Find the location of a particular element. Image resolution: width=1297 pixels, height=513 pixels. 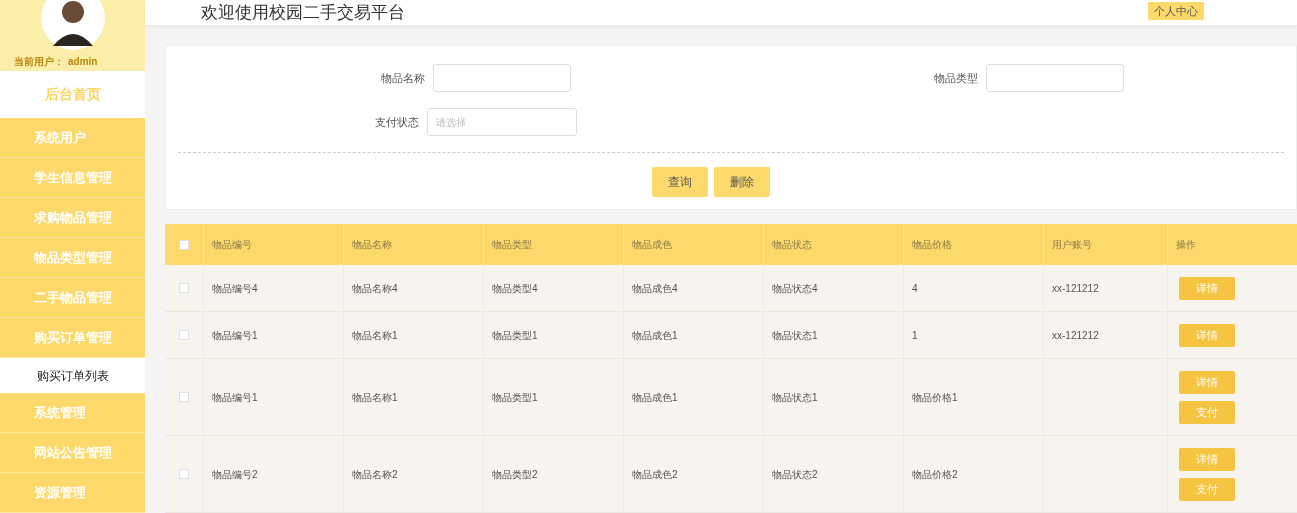

search-button: 查询 is located at coordinates (680, 182).